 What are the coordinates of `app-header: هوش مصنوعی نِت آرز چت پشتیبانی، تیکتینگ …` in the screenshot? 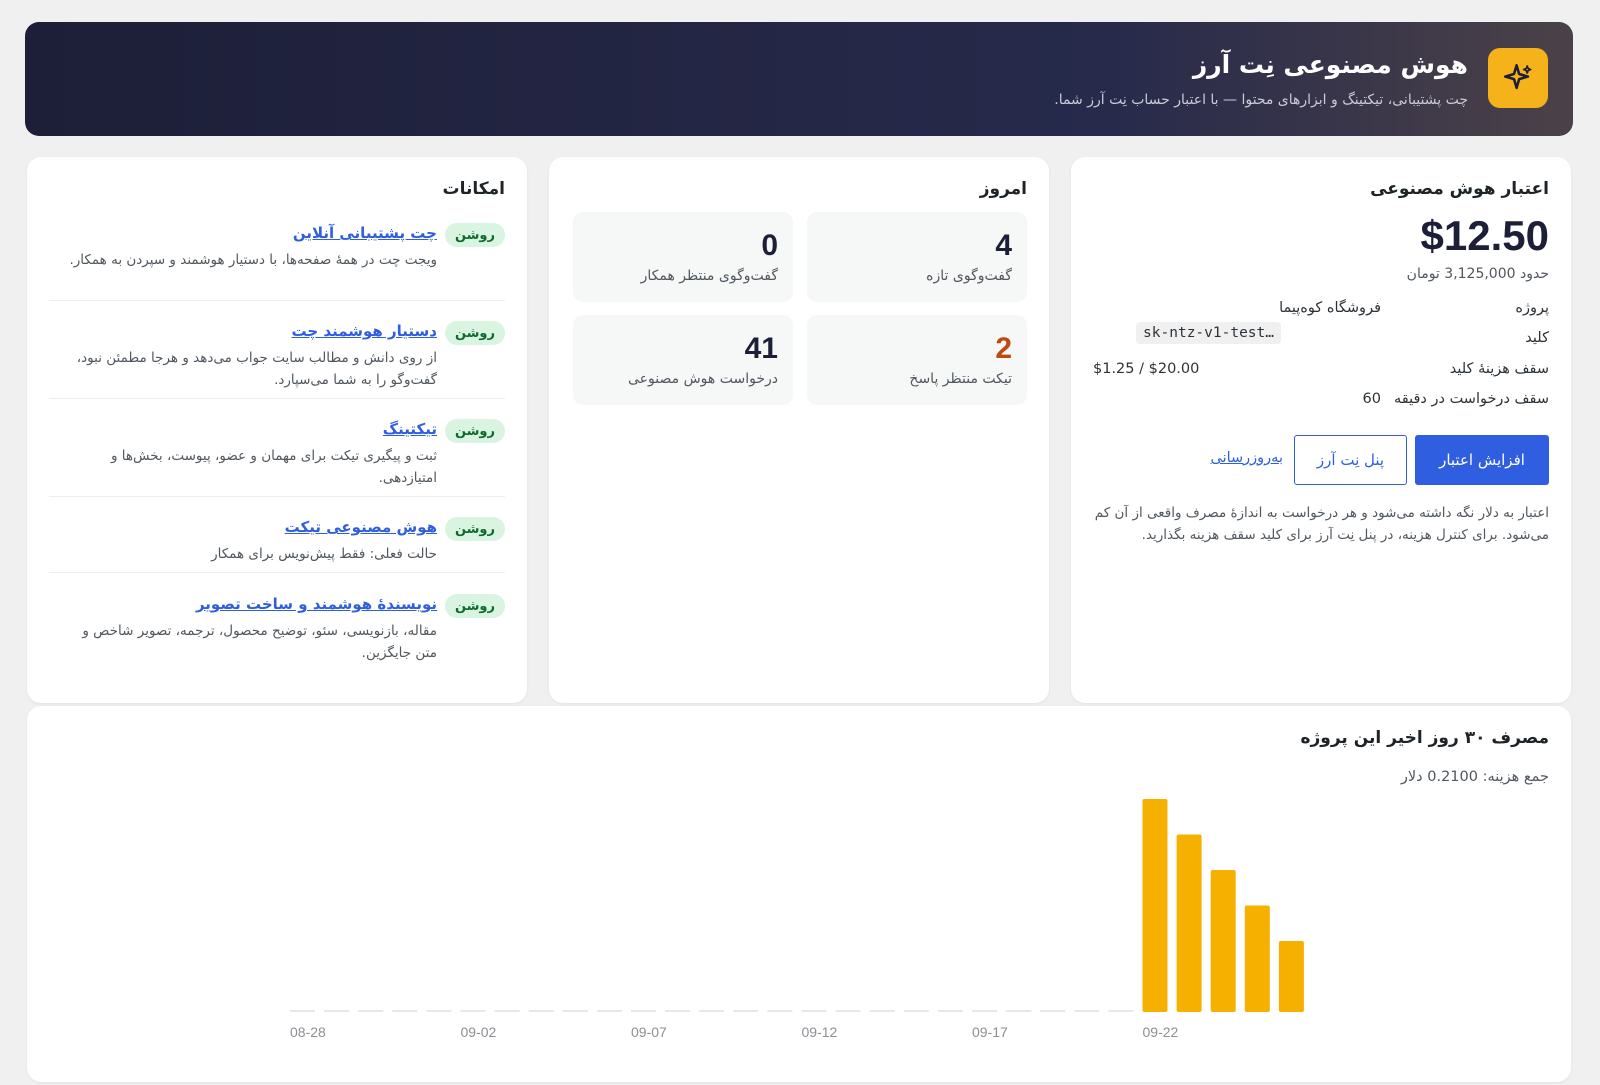 It's located at (799, 79).